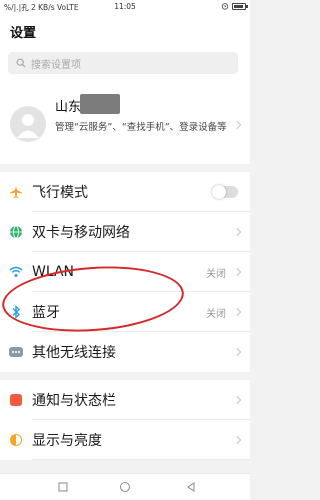 The width and height of the screenshot is (320, 500). I want to click on settings-item-dual-sim-mobile-network: 双卡与移动网络, so click(125, 232).